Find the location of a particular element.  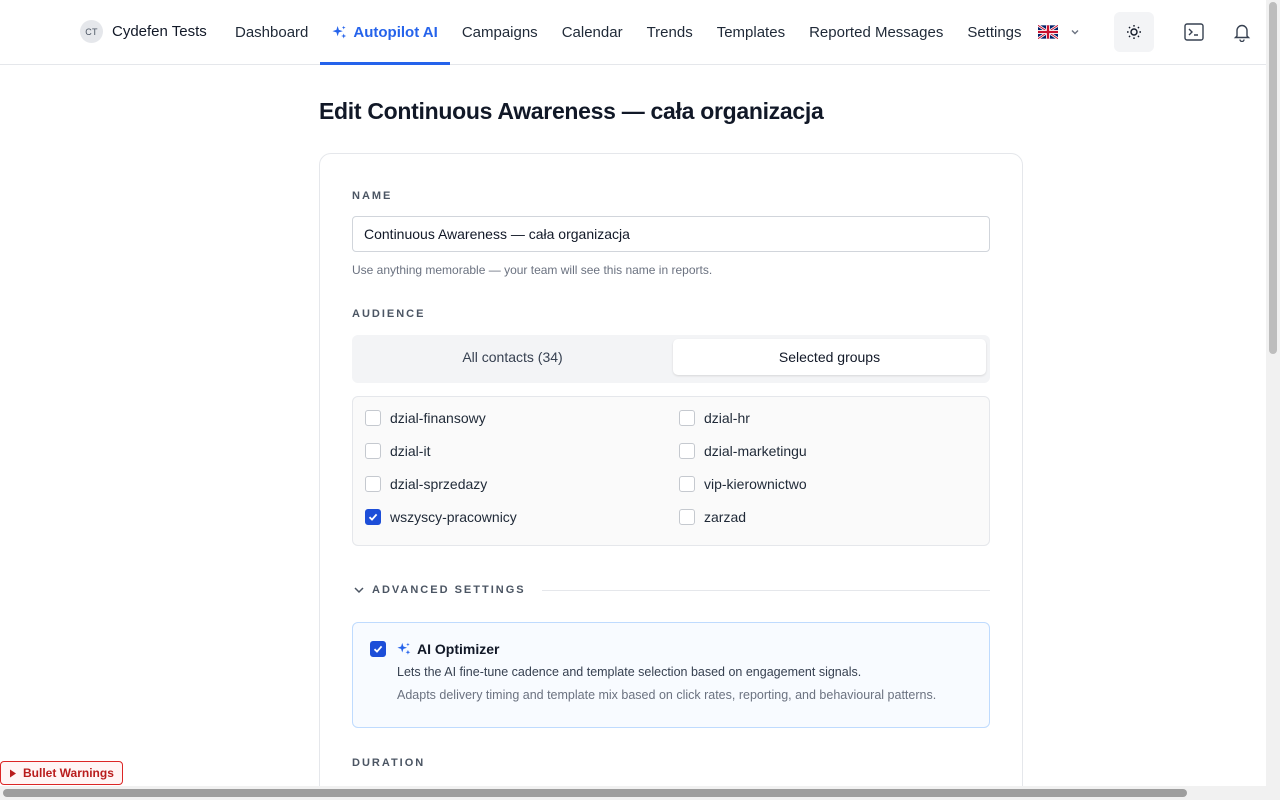

audience-option-selected-groups: Selected groups is located at coordinates (829, 357).